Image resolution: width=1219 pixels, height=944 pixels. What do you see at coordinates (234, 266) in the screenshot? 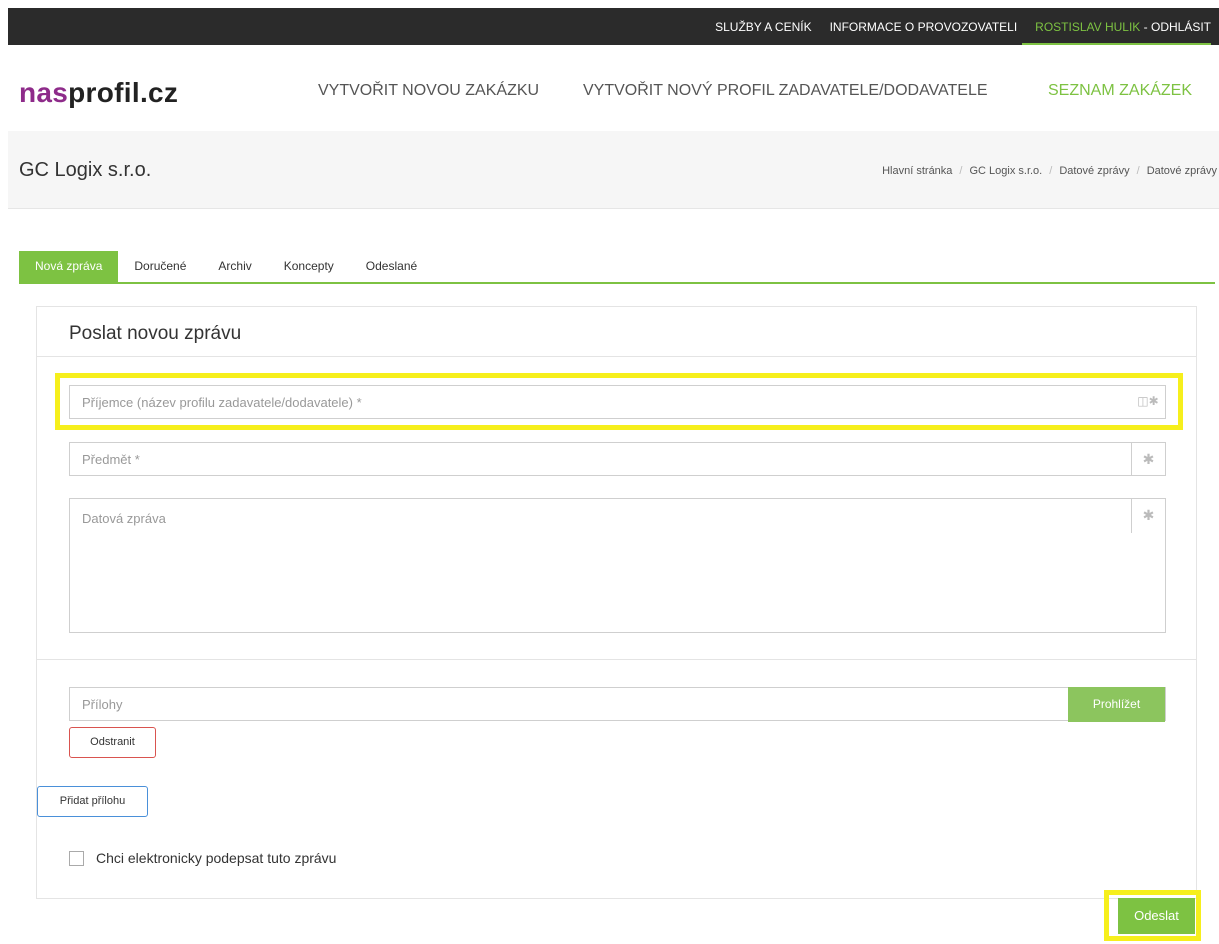
I see `tab-archive: Archiv` at bounding box center [234, 266].